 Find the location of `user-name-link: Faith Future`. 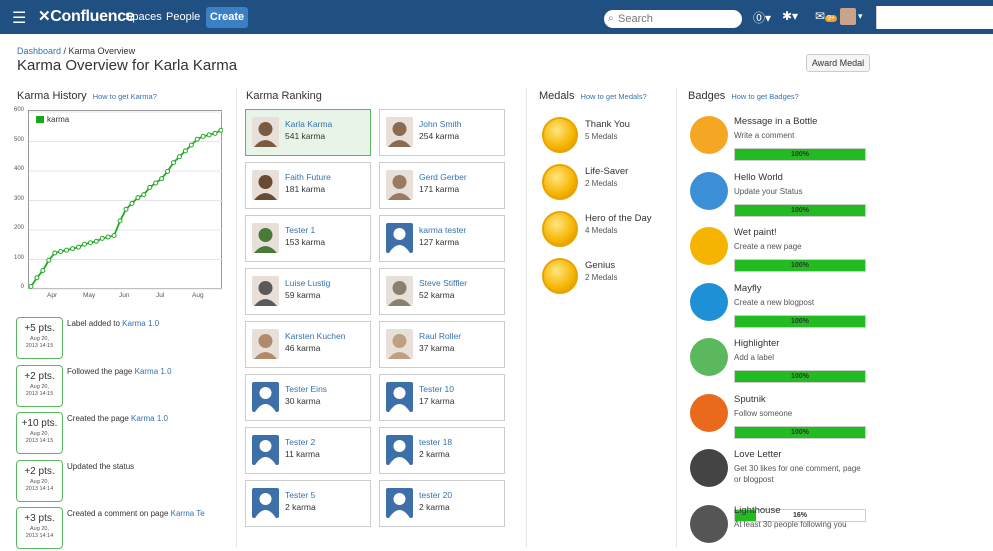

user-name-link: Faith Future is located at coordinates (308, 177).